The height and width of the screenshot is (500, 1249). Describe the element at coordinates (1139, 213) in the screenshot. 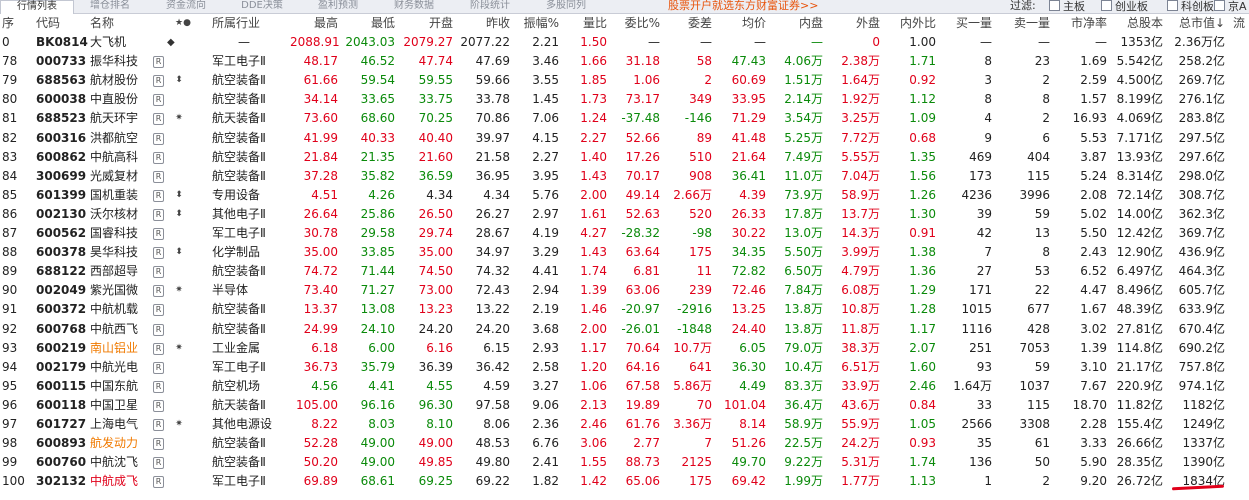

I see `cell-tshare: 14.00亿` at that location.